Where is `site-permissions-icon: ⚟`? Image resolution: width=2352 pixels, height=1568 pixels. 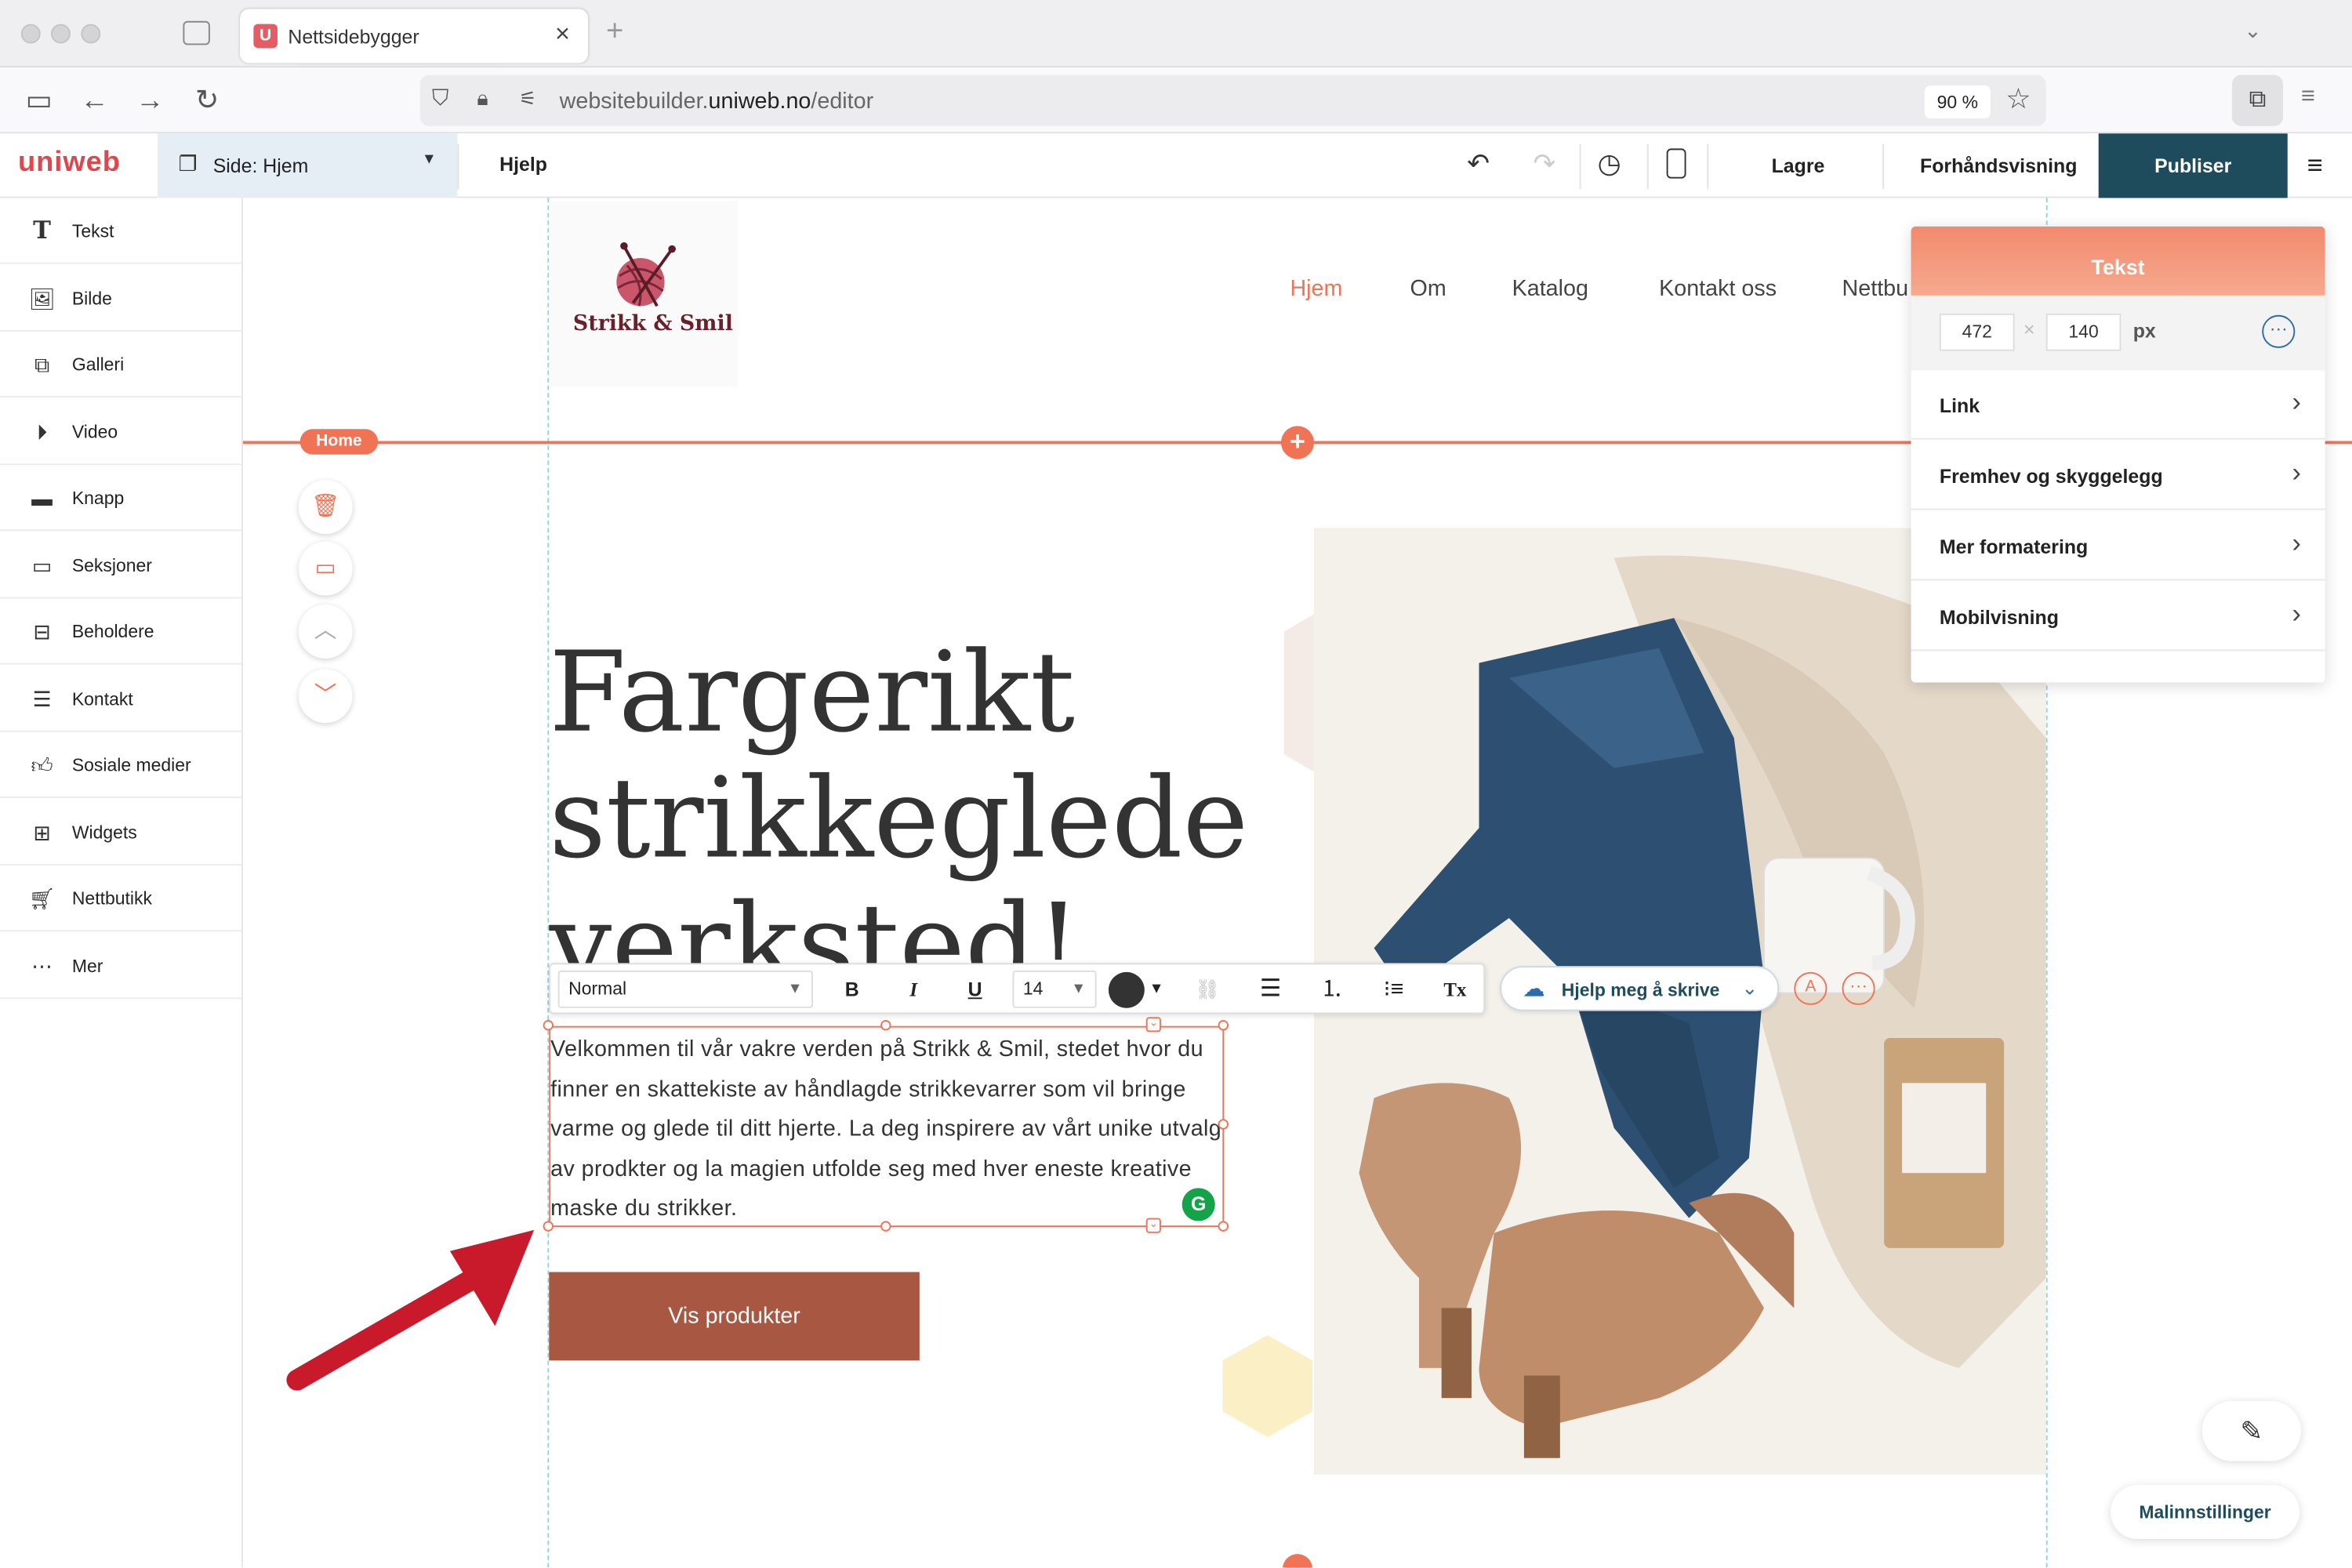 site-permissions-icon: ⚟ is located at coordinates (527, 99).